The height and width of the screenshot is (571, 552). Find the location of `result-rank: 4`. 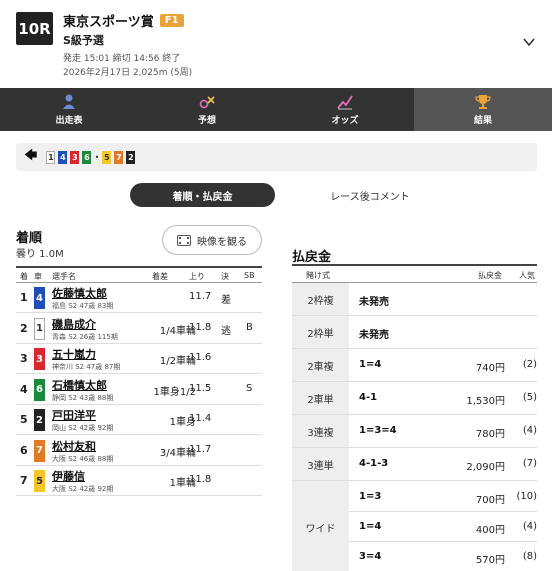

result-rank: 4 is located at coordinates (24, 389).